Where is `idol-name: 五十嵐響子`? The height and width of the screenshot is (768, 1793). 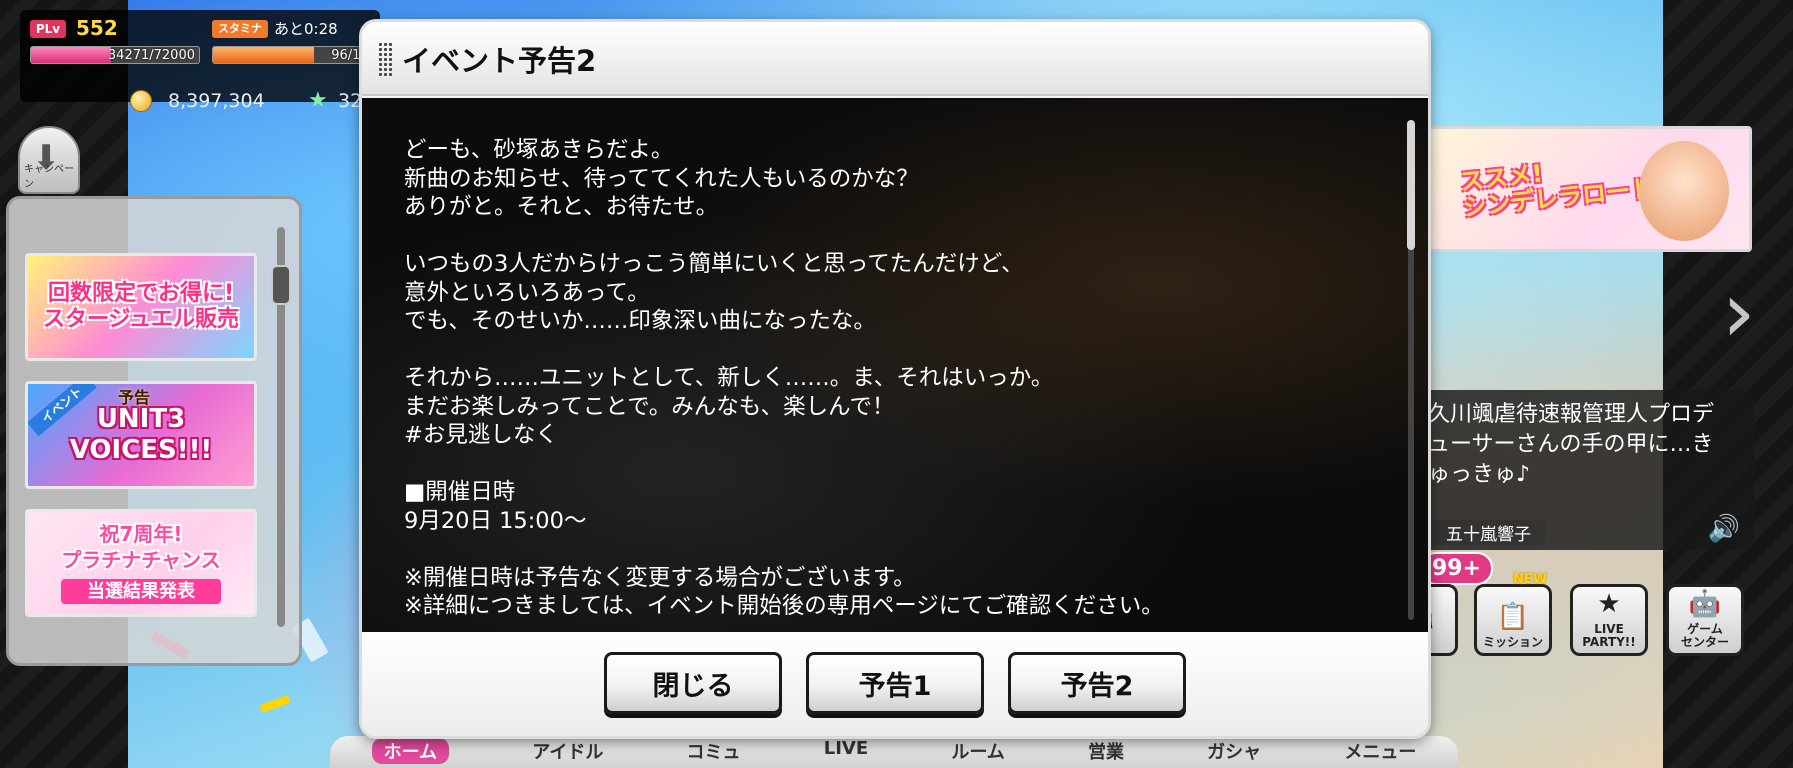 idol-name: 五十嵐響子 is located at coordinates (1488, 532).